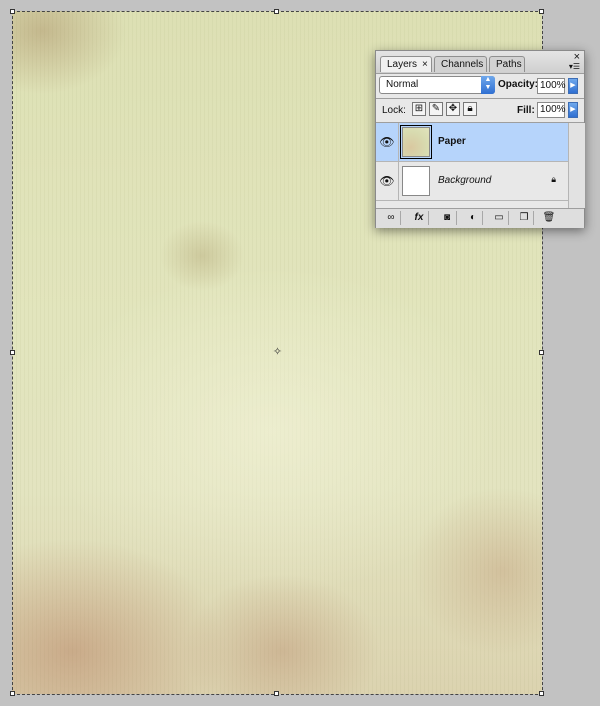 The width and height of the screenshot is (600, 706). Describe the element at coordinates (488, 85) in the screenshot. I see `select-arrows-icon: ▲ ▼` at that location.